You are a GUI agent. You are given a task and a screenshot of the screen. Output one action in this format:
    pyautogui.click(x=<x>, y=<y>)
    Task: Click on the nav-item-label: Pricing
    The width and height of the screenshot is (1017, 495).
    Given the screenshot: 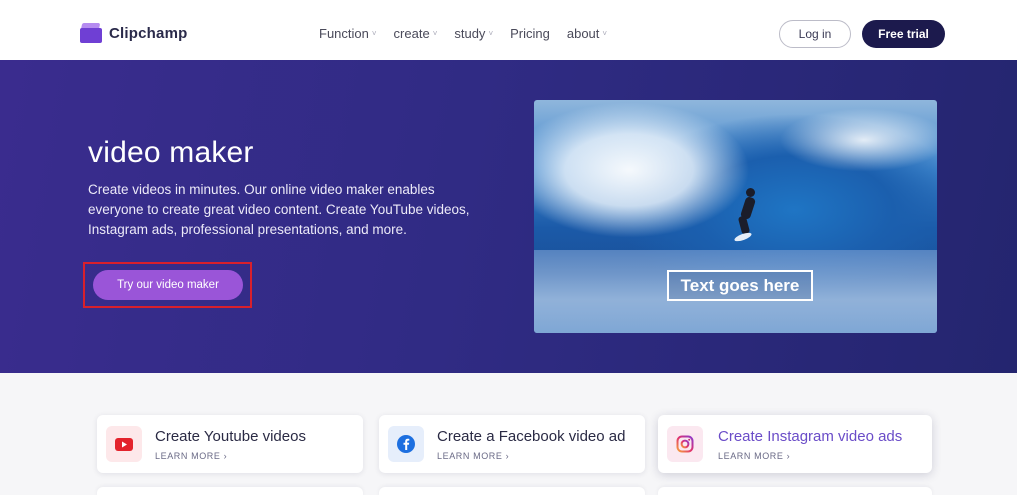 What is the action you would take?
    pyautogui.click(x=530, y=33)
    